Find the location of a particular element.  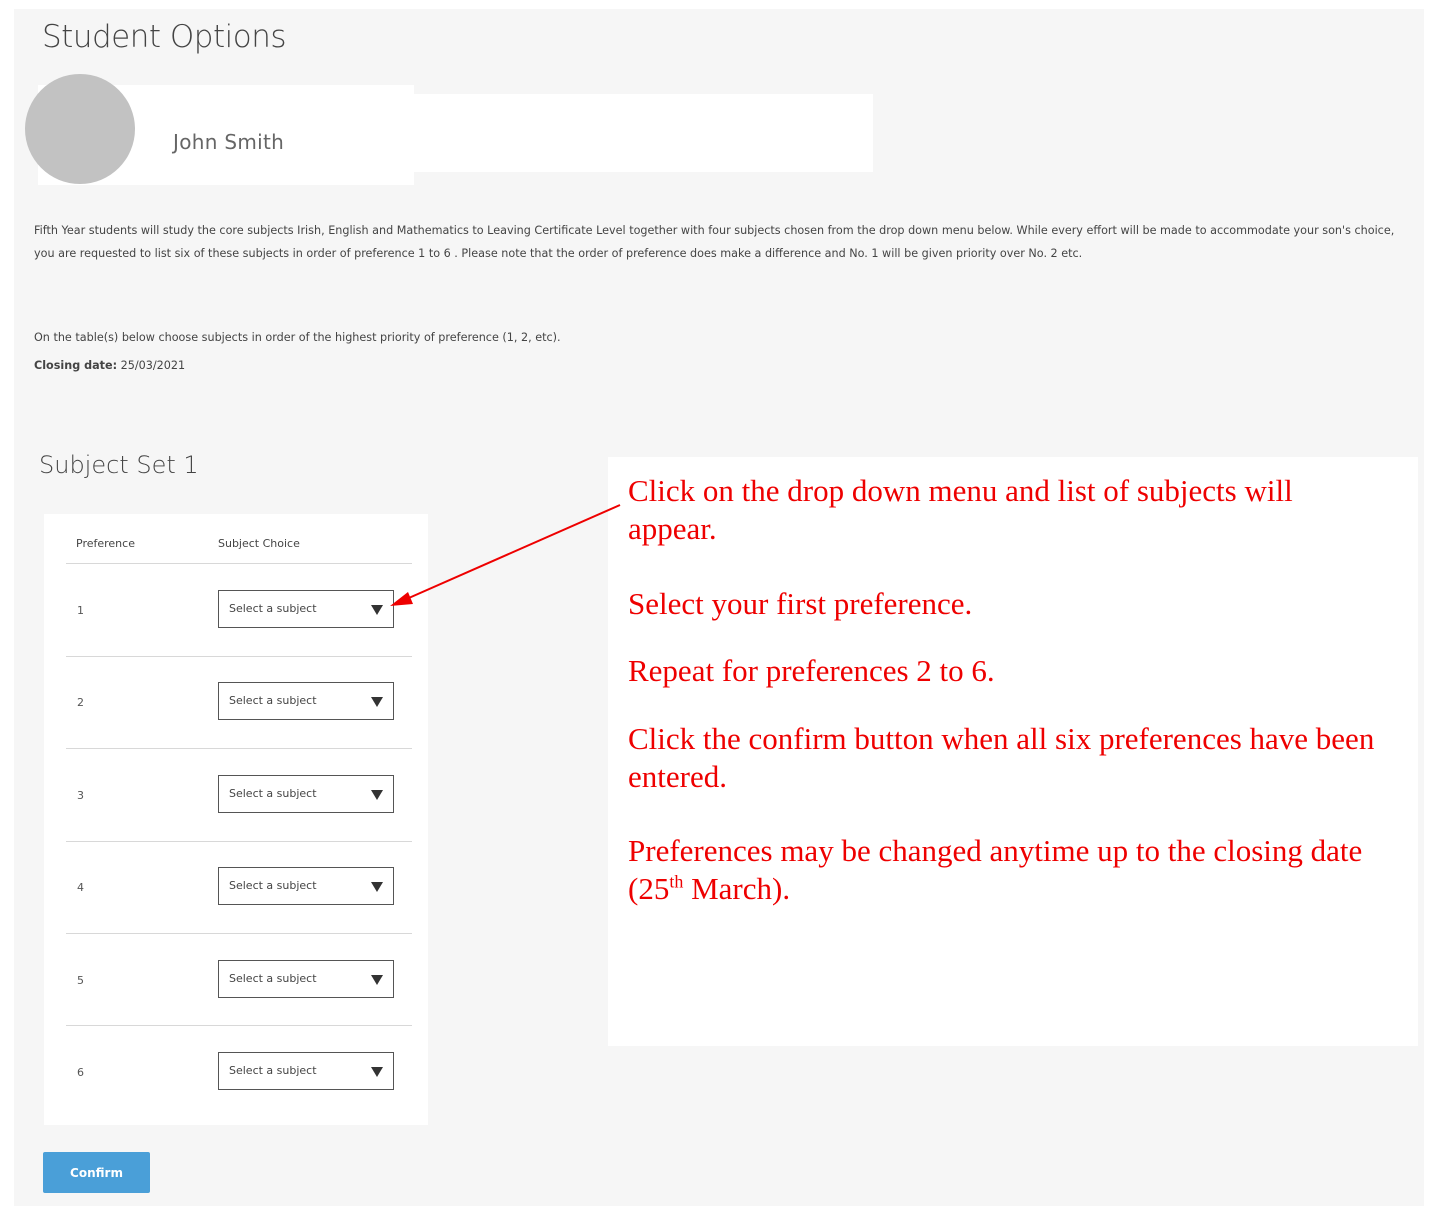

subject-select-3: Select a subject is located at coordinates (306, 794).